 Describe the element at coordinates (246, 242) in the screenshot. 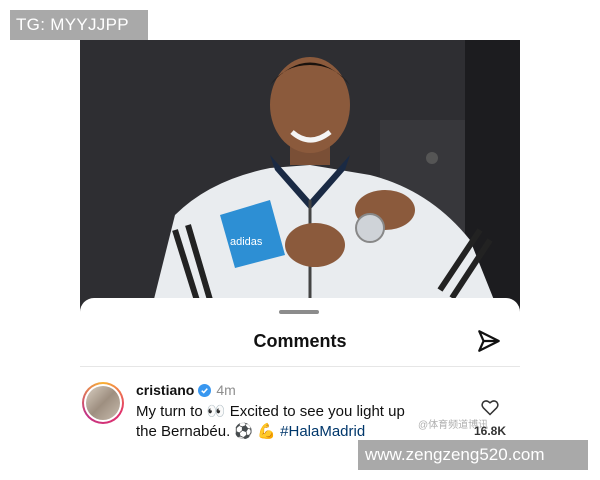

I see `svg-text: adidas` at that location.